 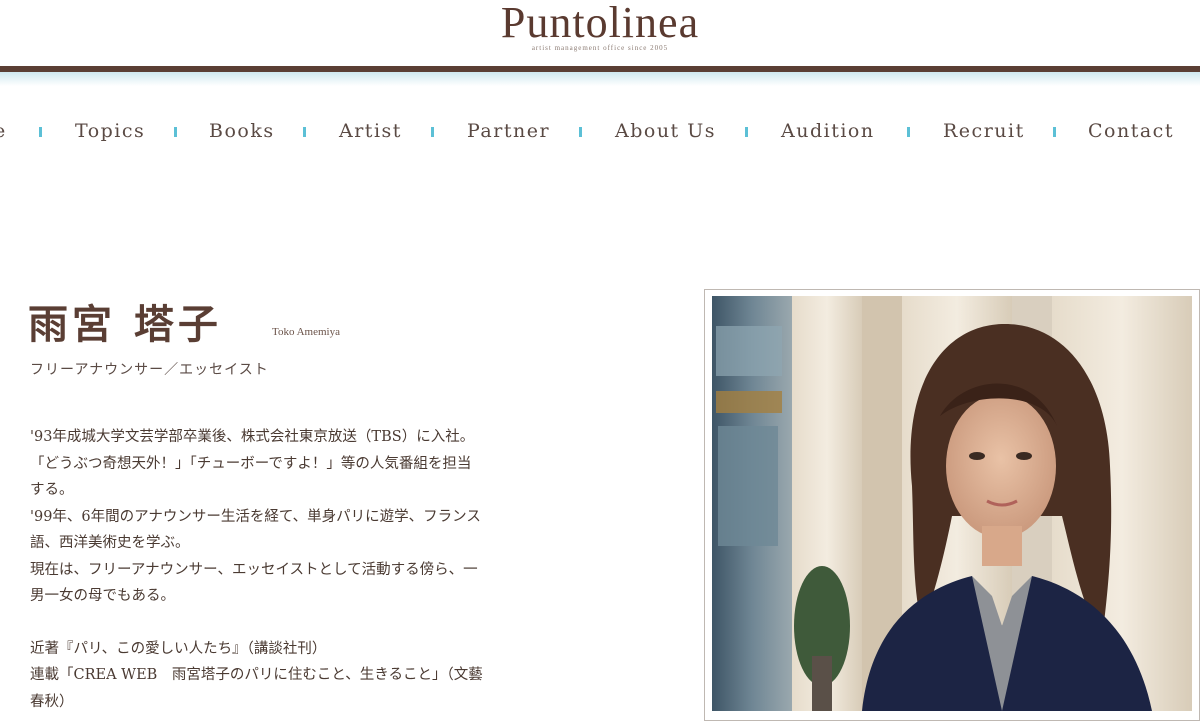 I want to click on nav-item-books: Books, so click(x=242, y=131).